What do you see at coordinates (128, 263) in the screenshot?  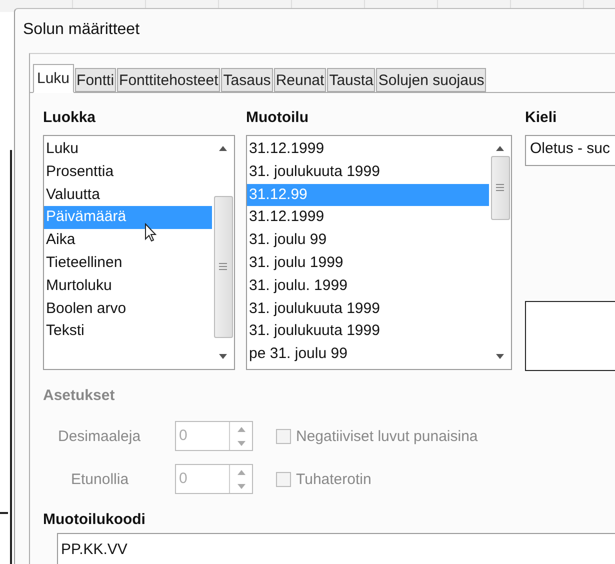 I see `list-item: Tieteellinen` at bounding box center [128, 263].